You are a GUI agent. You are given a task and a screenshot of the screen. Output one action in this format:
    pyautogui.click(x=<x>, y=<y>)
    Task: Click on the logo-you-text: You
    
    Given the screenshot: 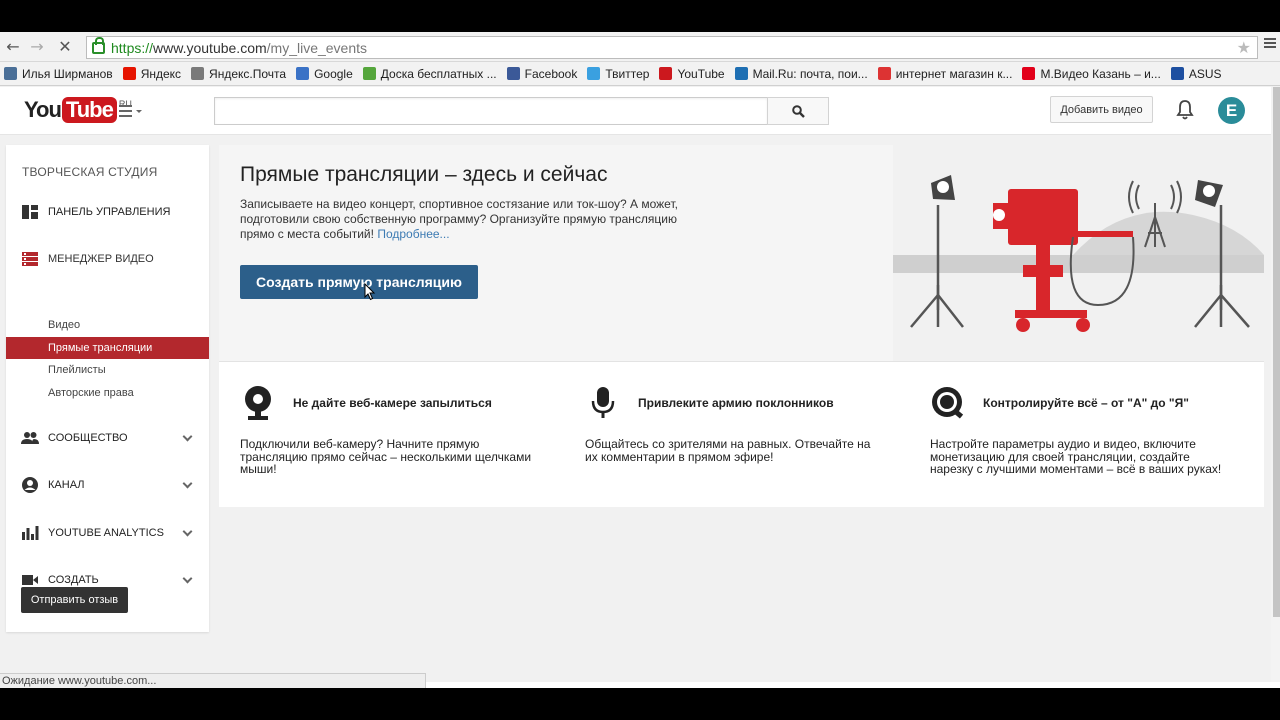 What is the action you would take?
    pyautogui.click(x=43, y=109)
    